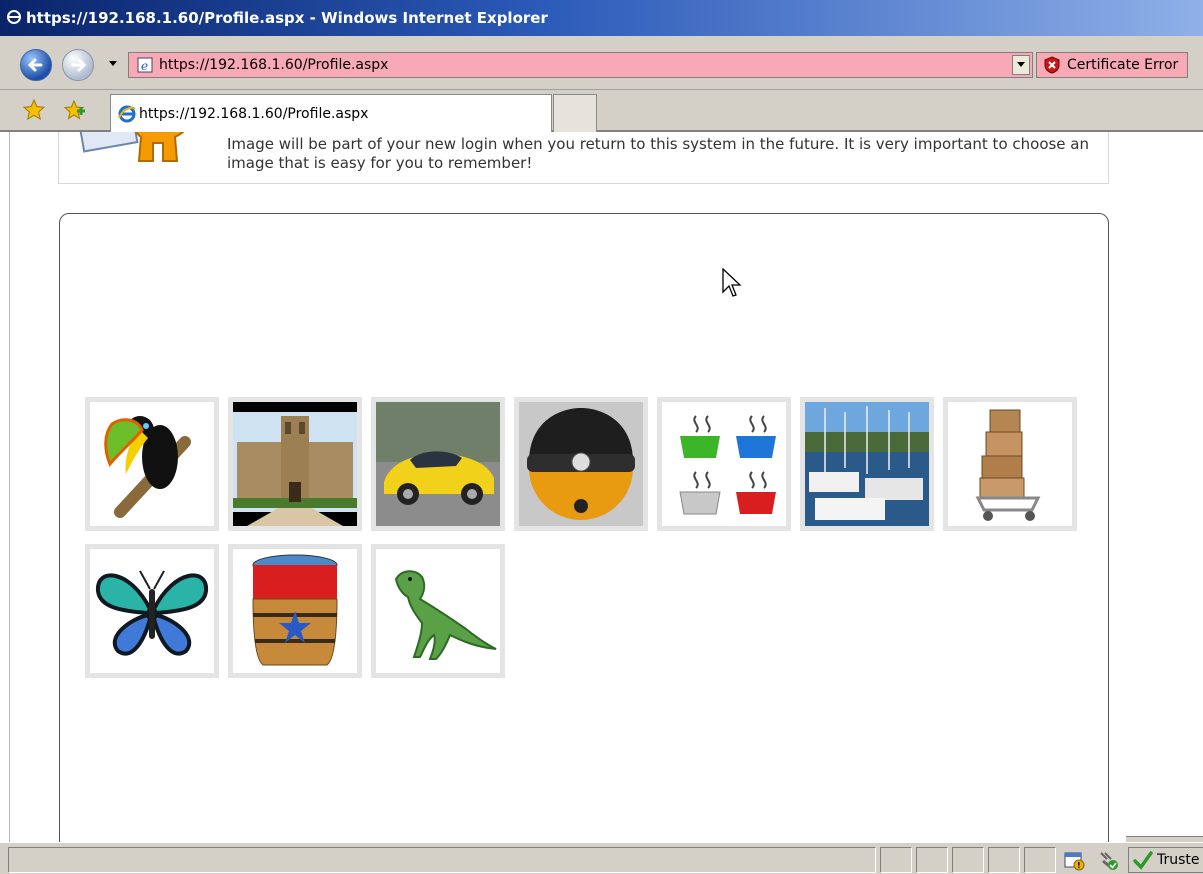 The height and width of the screenshot is (874, 1203). I want to click on forward-button, so click(78, 65).